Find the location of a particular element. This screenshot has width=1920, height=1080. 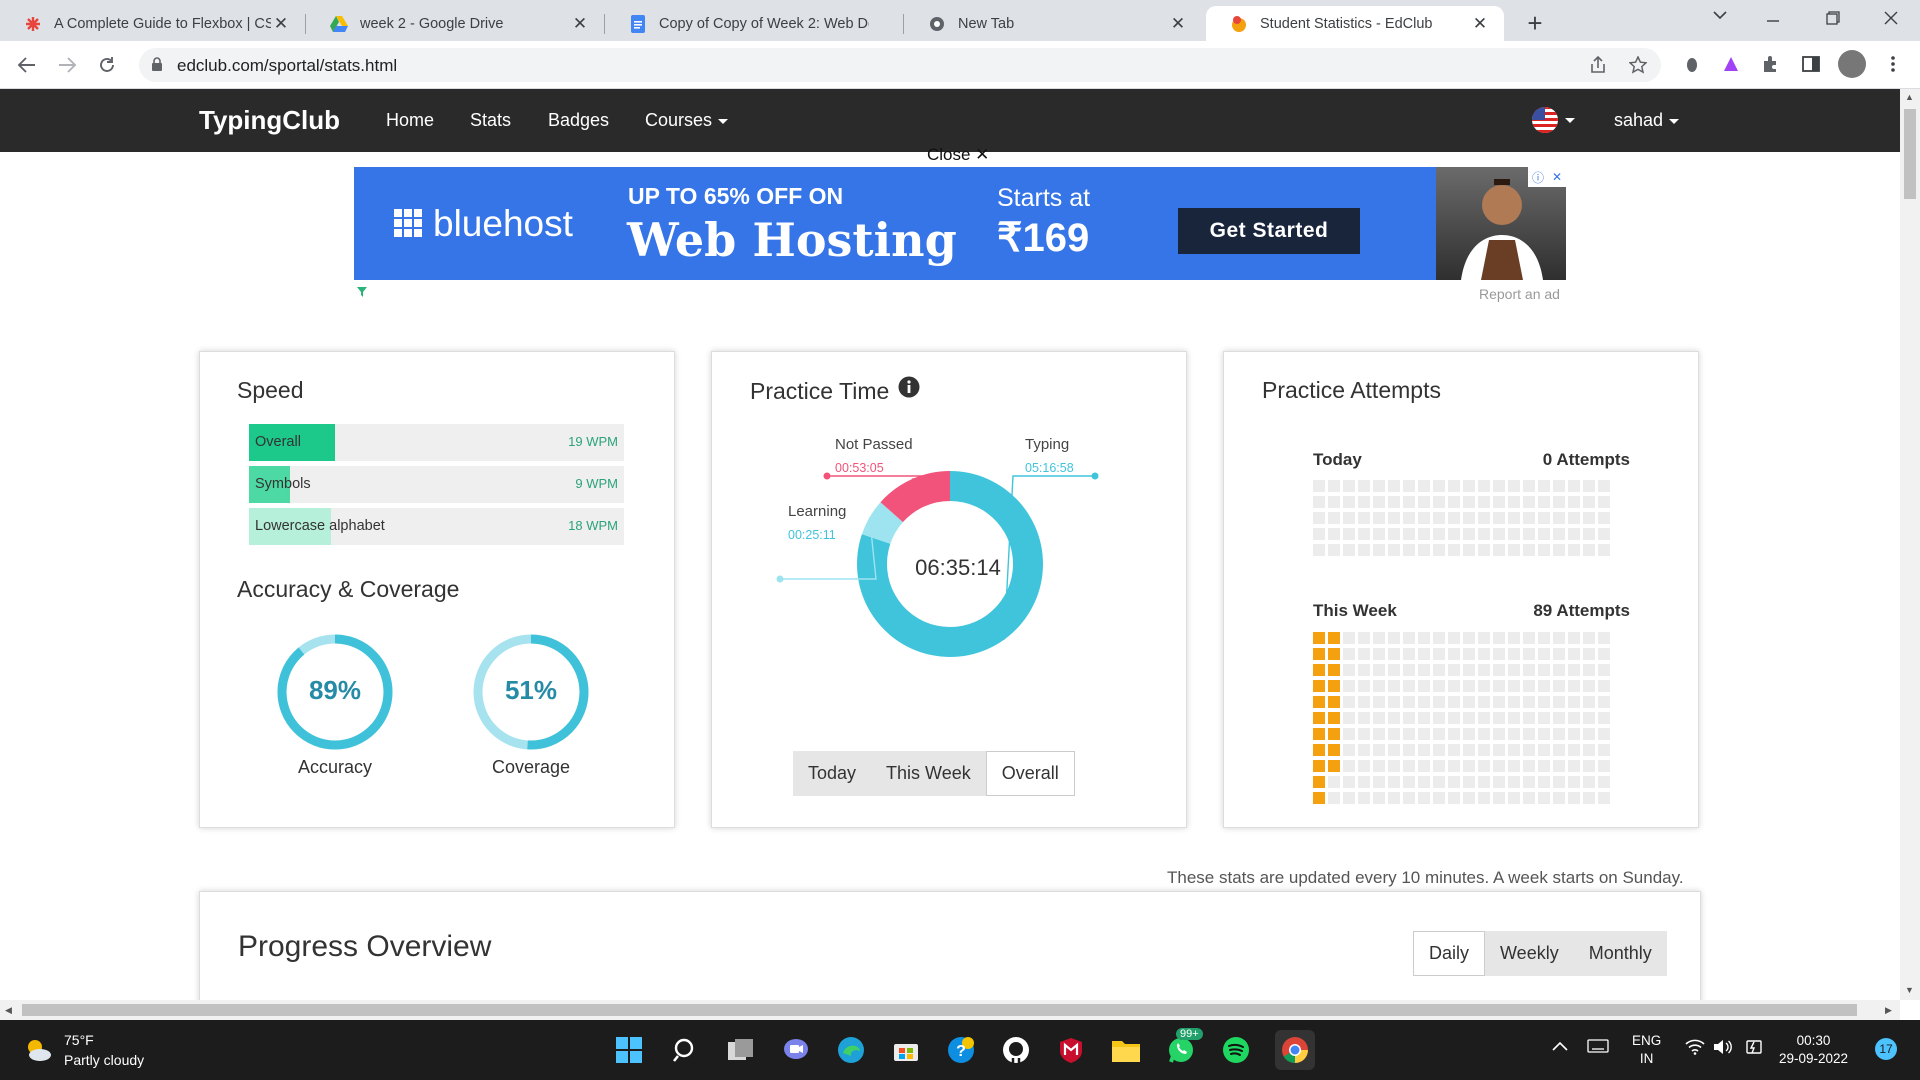

report-ad-link: Report an ad is located at coordinates (1519, 294).